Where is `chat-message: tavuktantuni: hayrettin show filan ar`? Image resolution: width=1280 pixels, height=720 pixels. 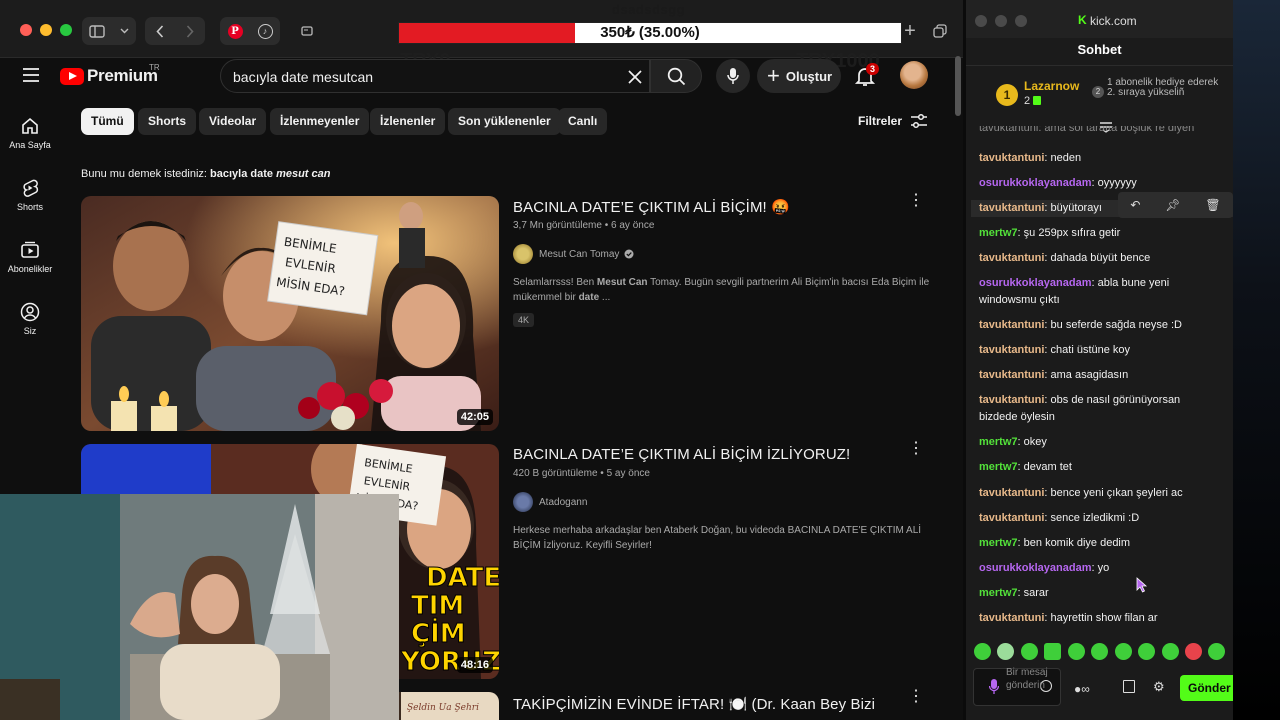 chat-message: tavuktantuni: hayrettin show filan ar is located at coordinates (1098, 618).